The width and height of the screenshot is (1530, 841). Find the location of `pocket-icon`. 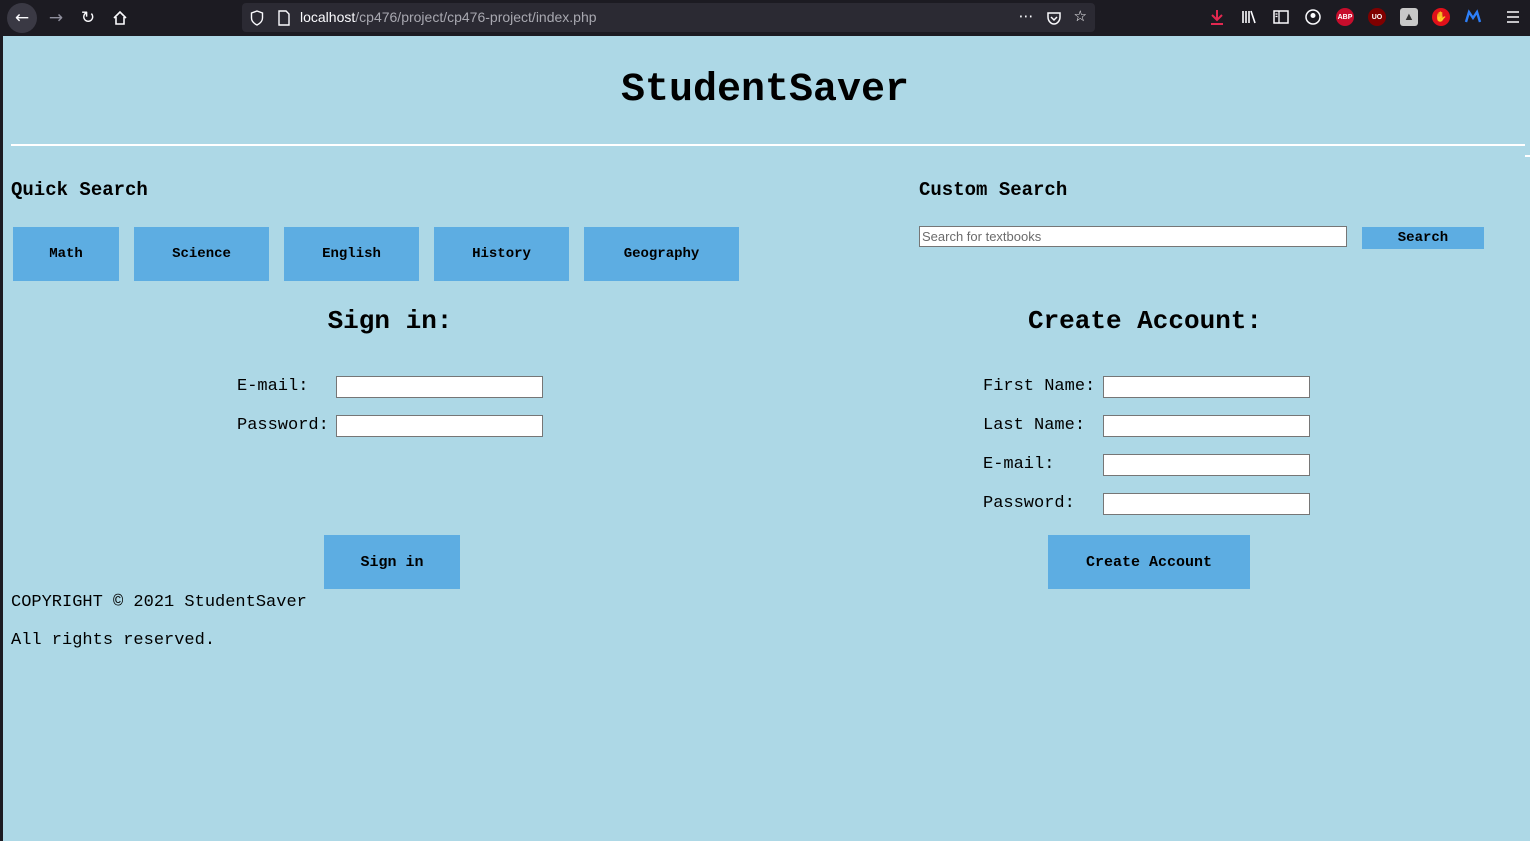

pocket-icon is located at coordinates (1054, 18).